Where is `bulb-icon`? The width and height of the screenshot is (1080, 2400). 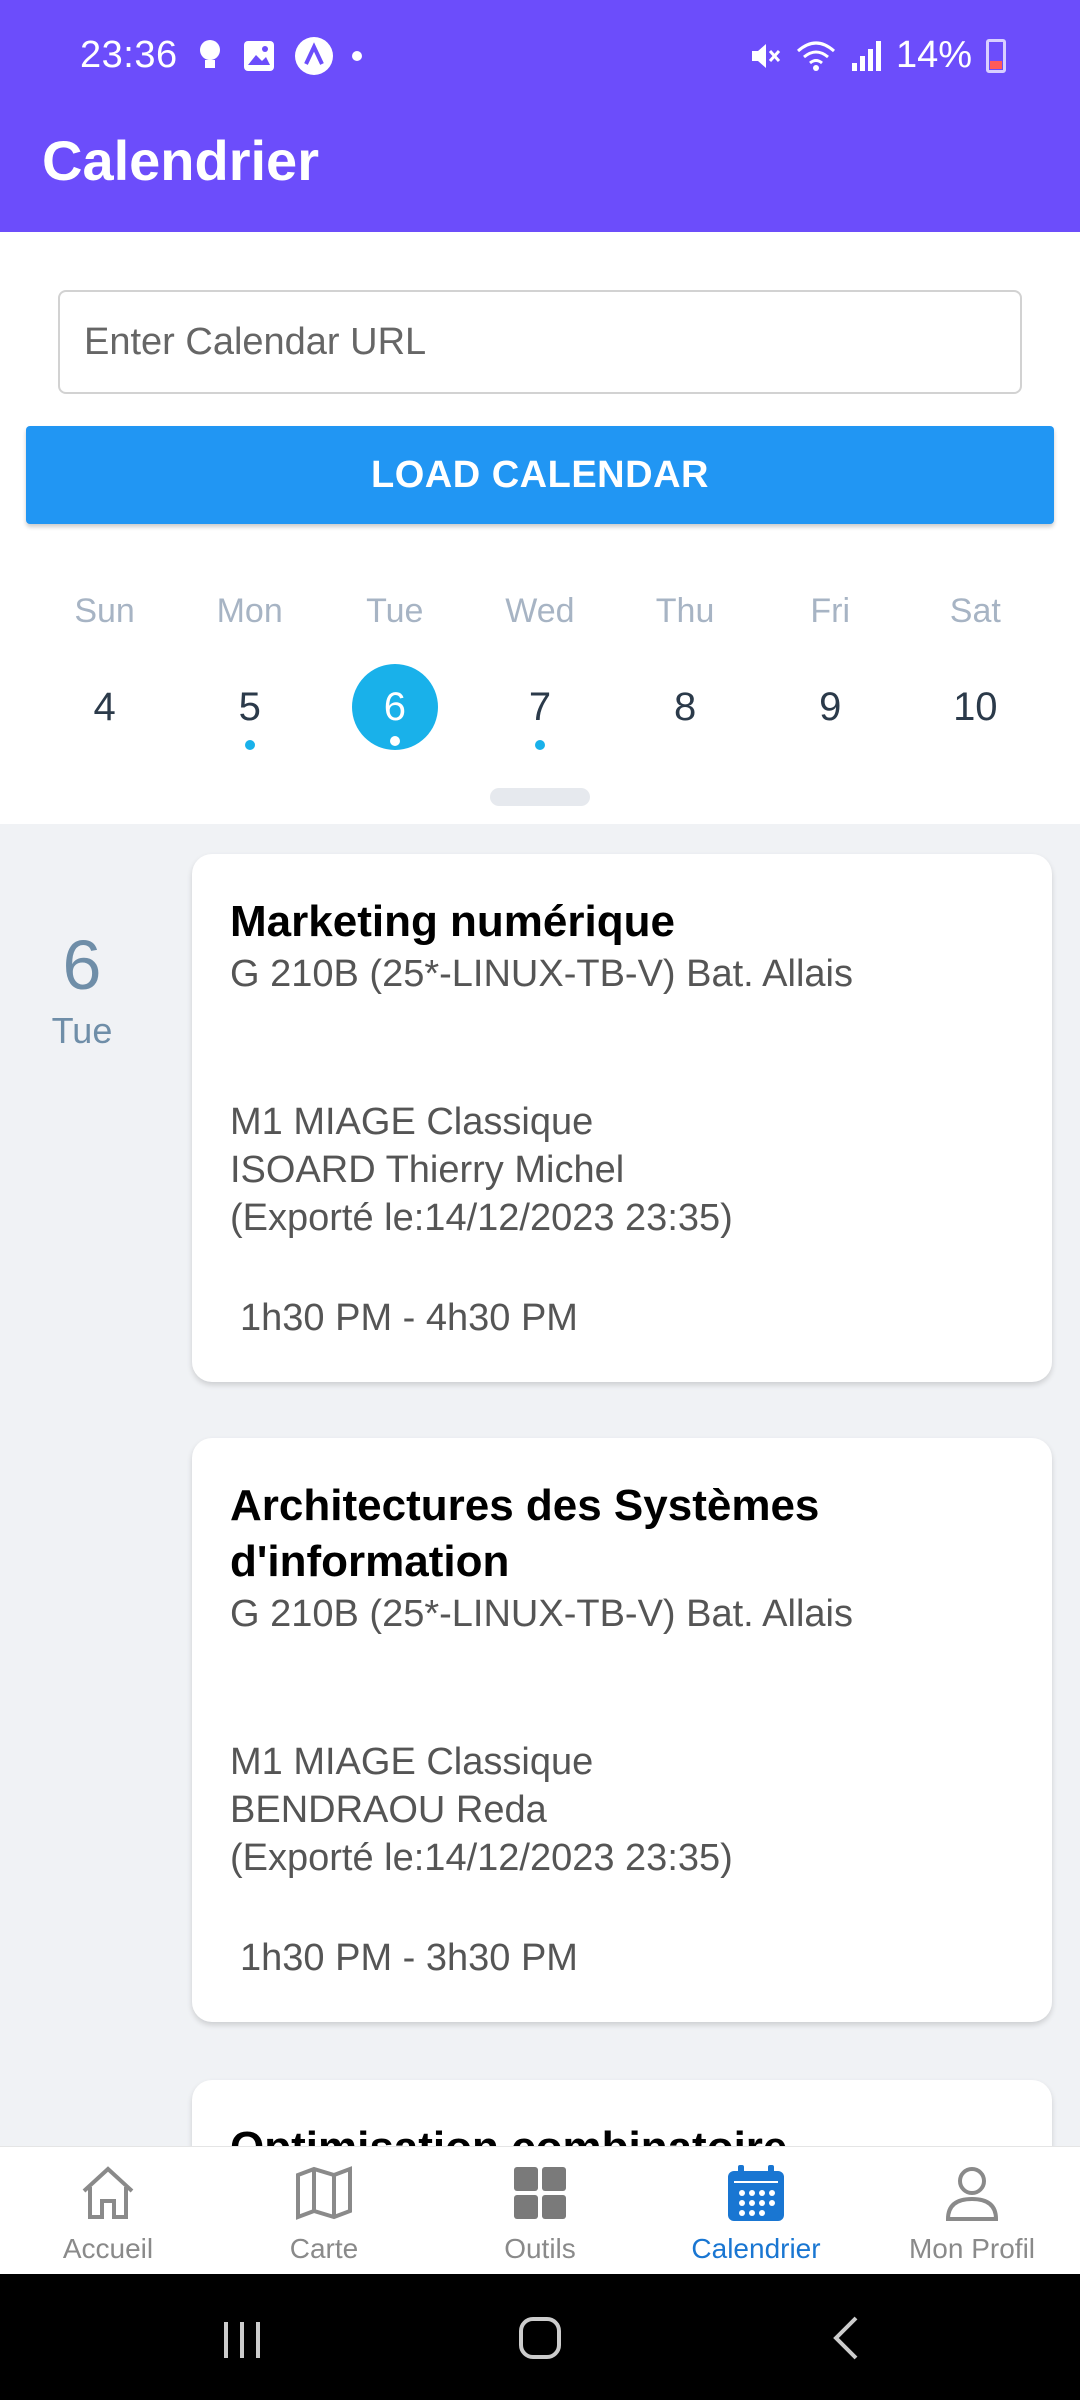
bulb-icon is located at coordinates (210, 54).